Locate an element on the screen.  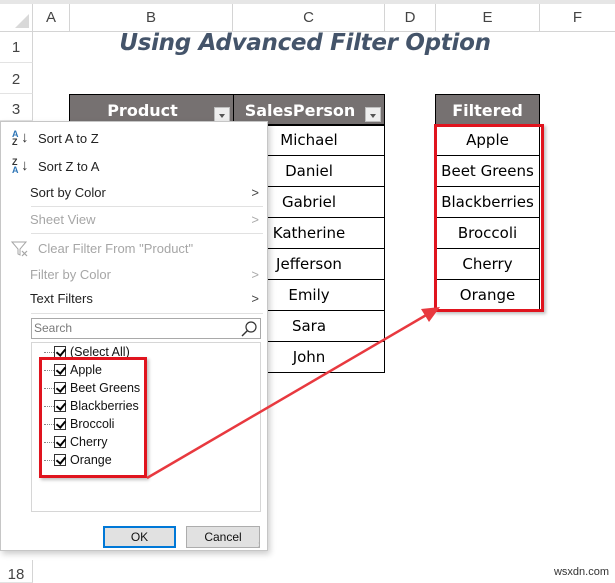
product-header-label: Product is located at coordinates (142, 110).